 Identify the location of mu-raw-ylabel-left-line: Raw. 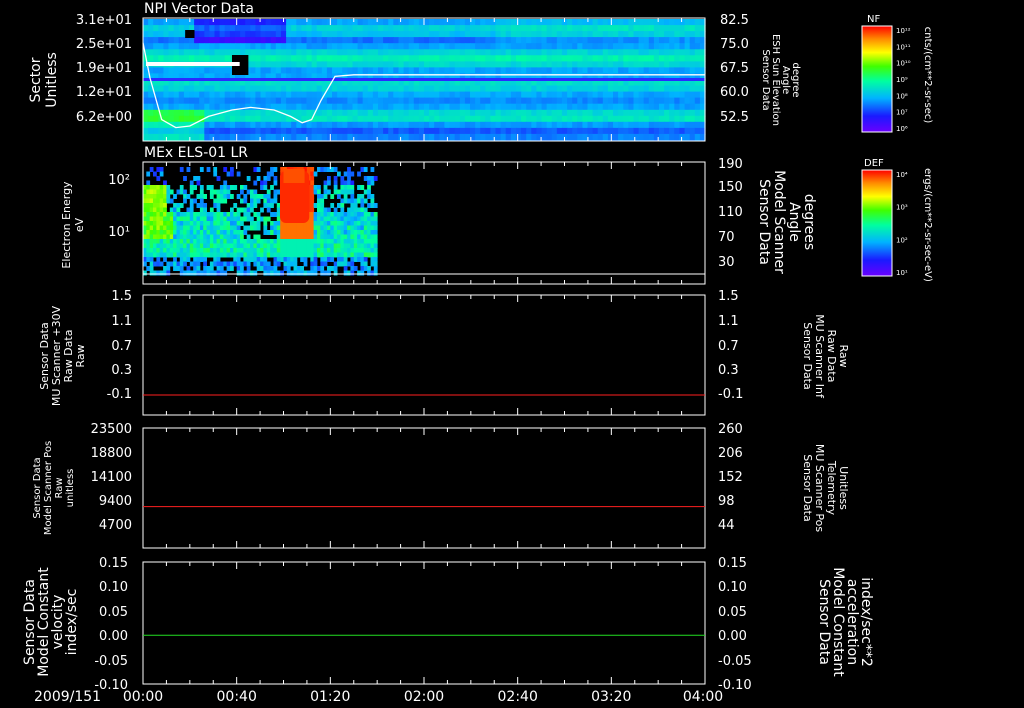
(80, 355).